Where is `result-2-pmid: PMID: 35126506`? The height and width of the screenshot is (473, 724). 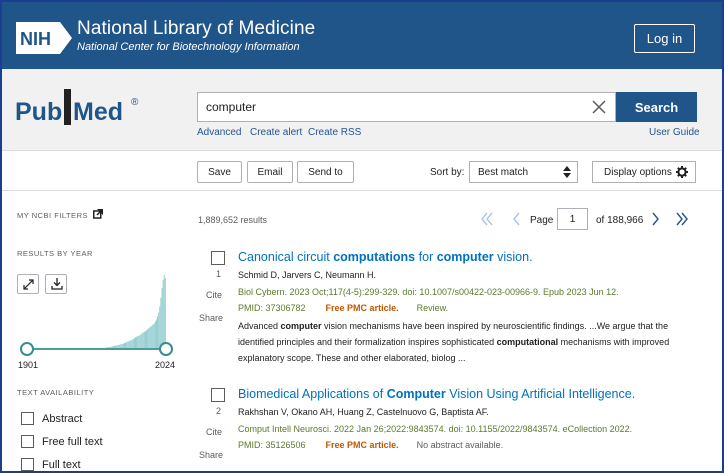
result-2-pmid: PMID: 35126506 is located at coordinates (272, 445).